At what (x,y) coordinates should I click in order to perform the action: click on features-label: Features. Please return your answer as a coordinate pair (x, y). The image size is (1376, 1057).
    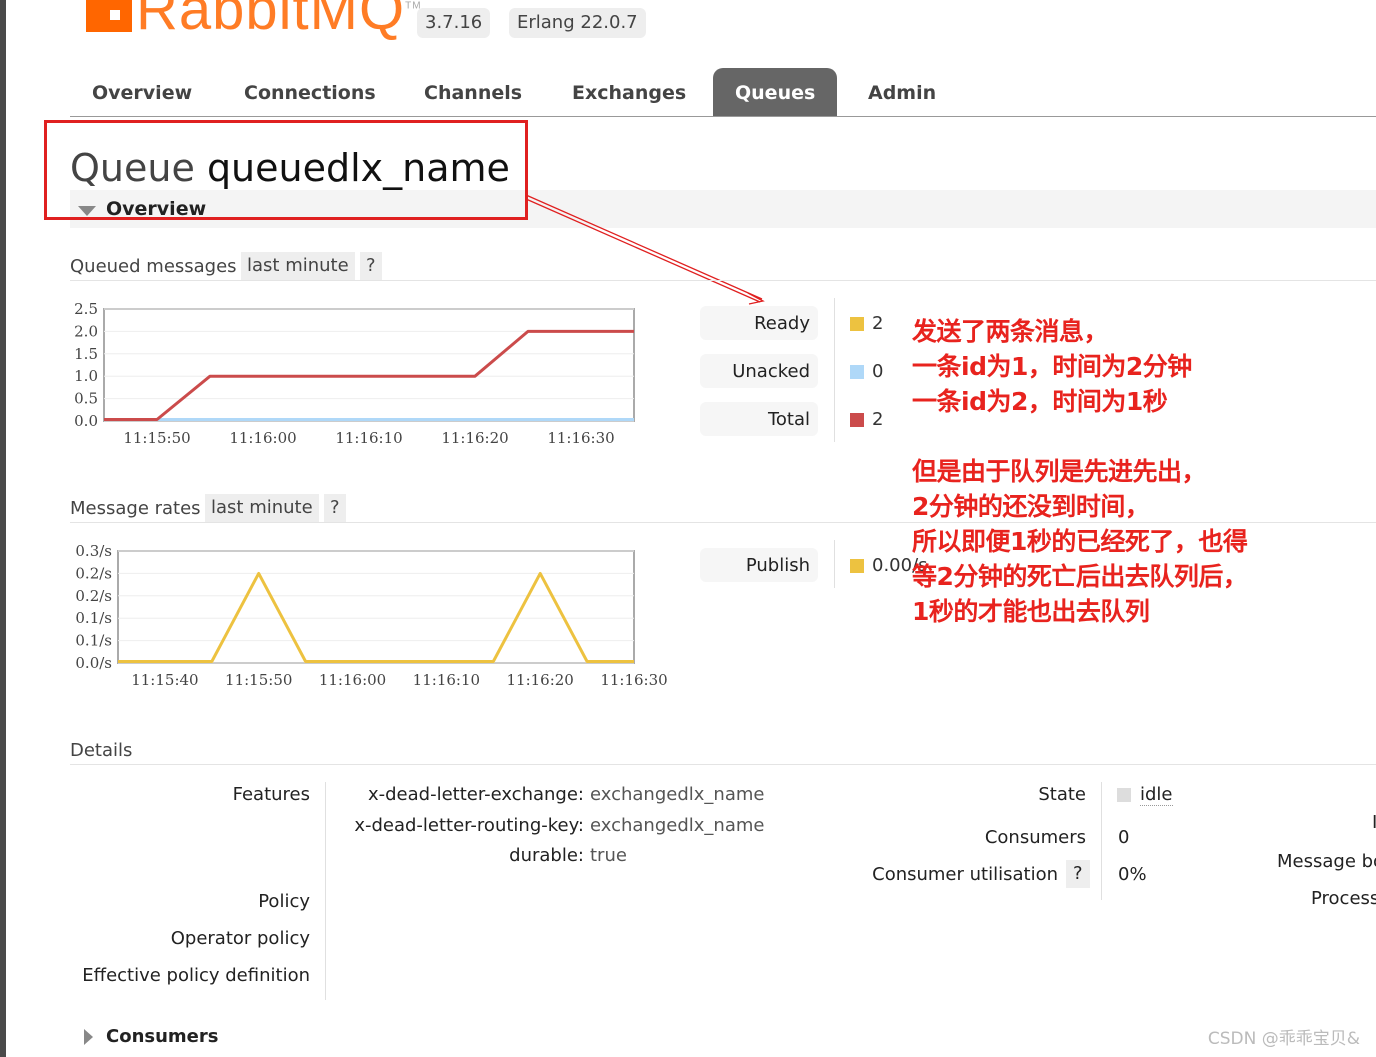
    Looking at the image, I should click on (271, 794).